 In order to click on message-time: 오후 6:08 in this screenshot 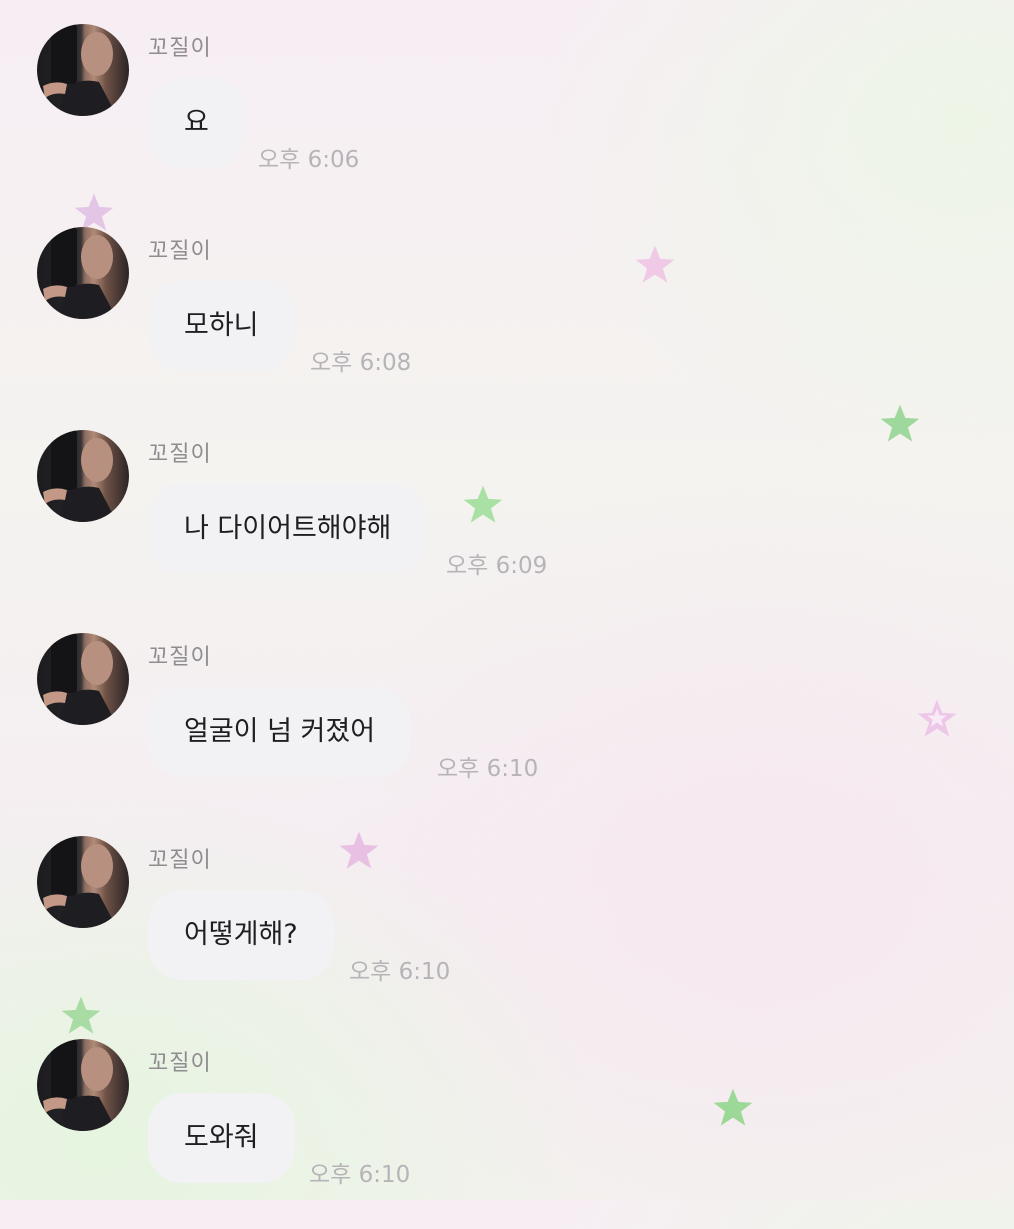, I will do `click(361, 363)`.